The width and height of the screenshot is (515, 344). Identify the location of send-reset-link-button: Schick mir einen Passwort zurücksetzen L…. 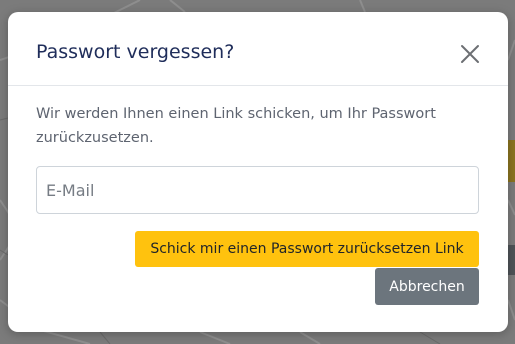
(307, 249).